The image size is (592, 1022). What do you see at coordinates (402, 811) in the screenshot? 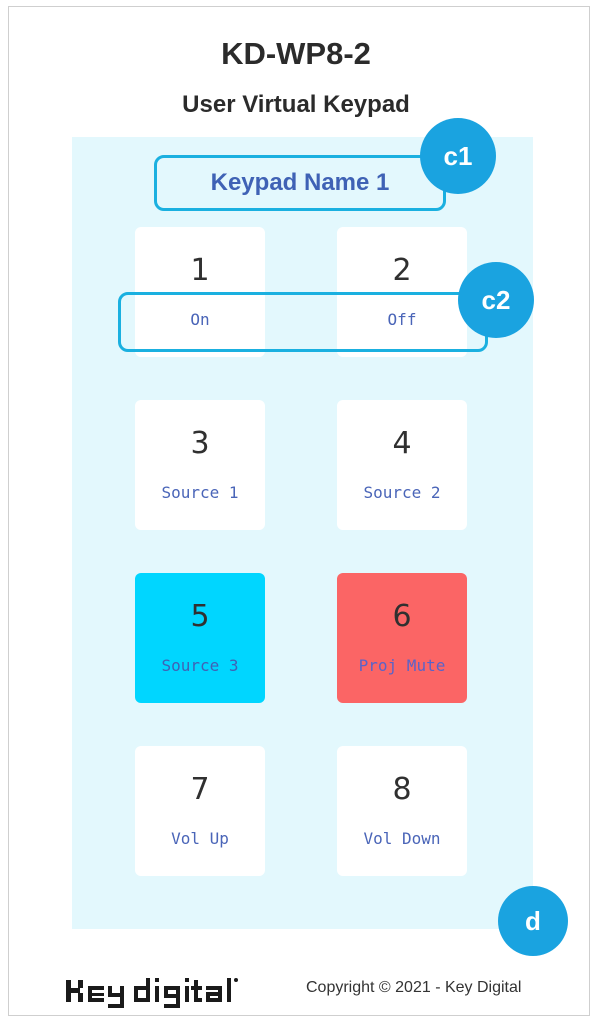
I see `key-8: 8 Vol Down` at bounding box center [402, 811].